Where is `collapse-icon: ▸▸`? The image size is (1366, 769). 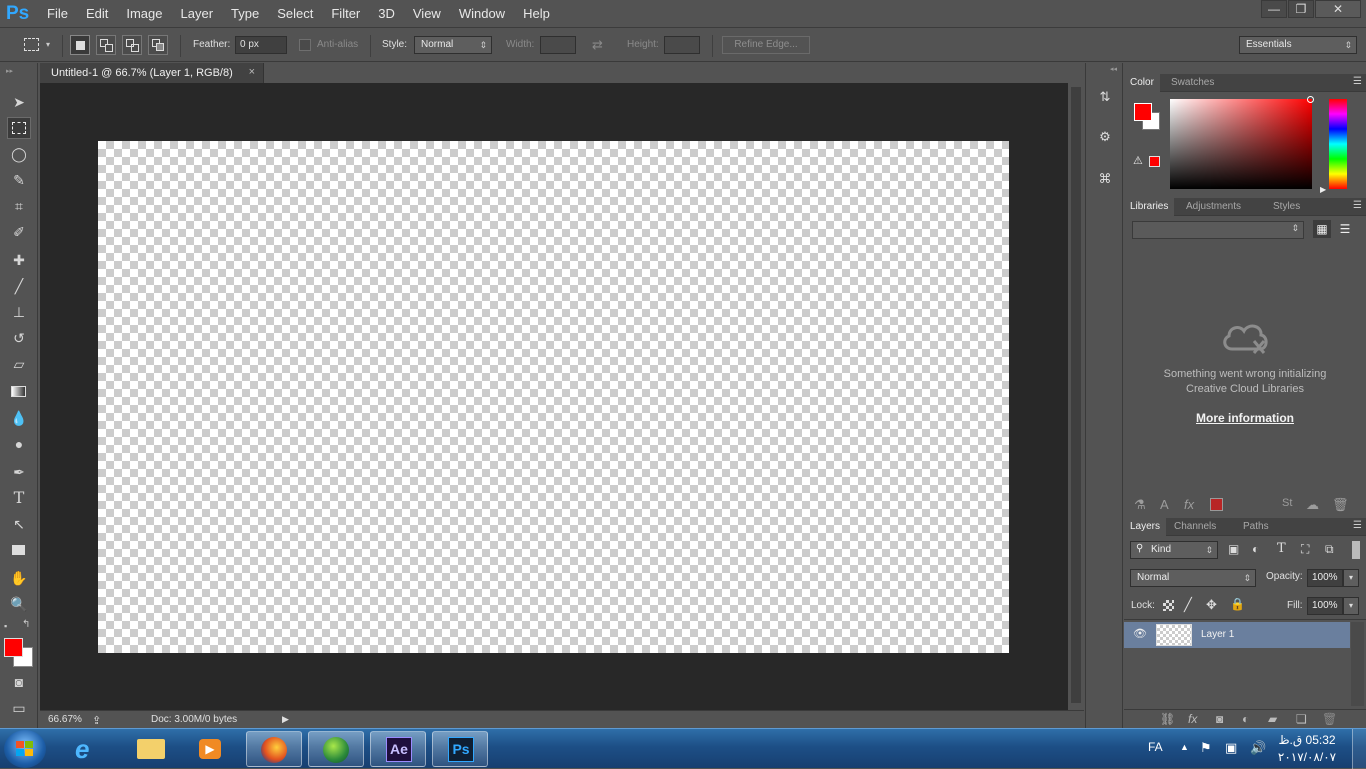 collapse-icon: ▸▸ is located at coordinates (9, 71).